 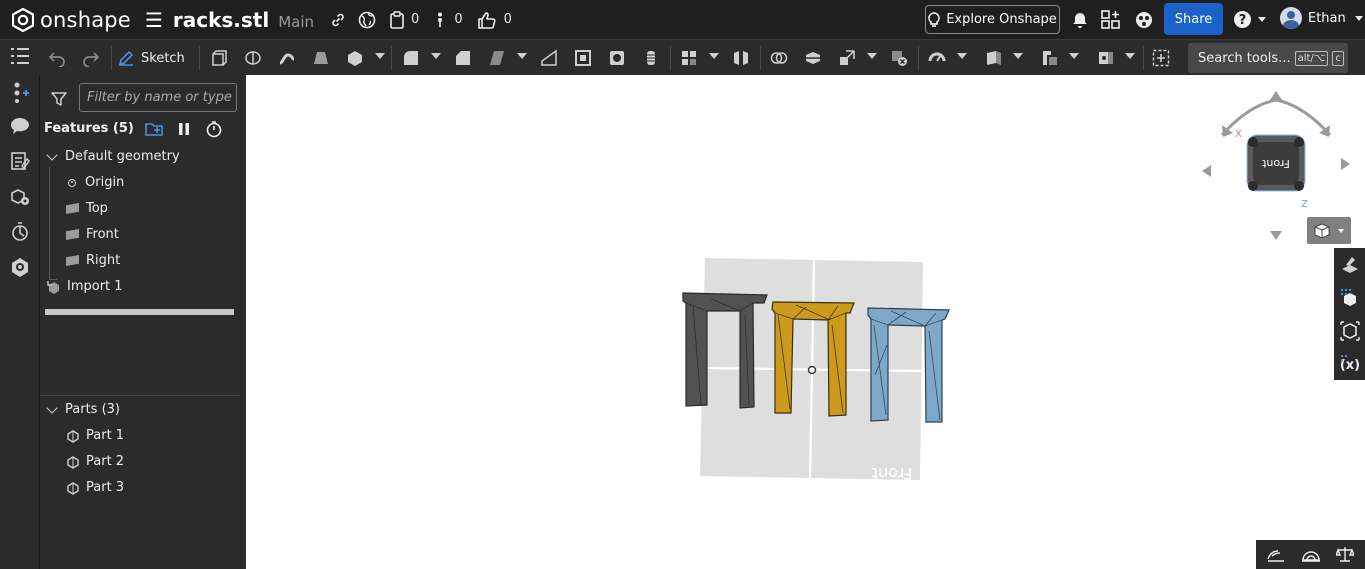 What do you see at coordinates (779, 58) in the screenshot?
I see `boolean-icon` at bounding box center [779, 58].